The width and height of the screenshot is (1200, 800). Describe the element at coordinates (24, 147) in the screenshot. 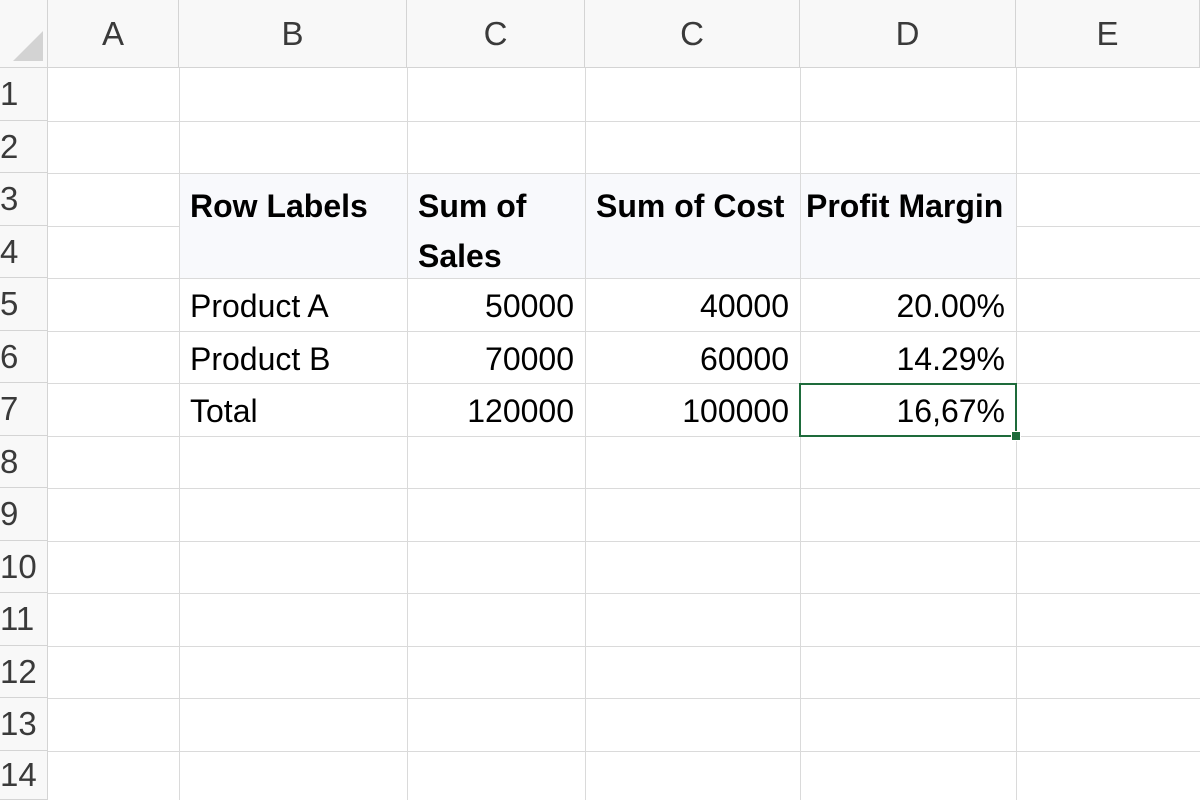

I see `row-header-2: 2` at that location.